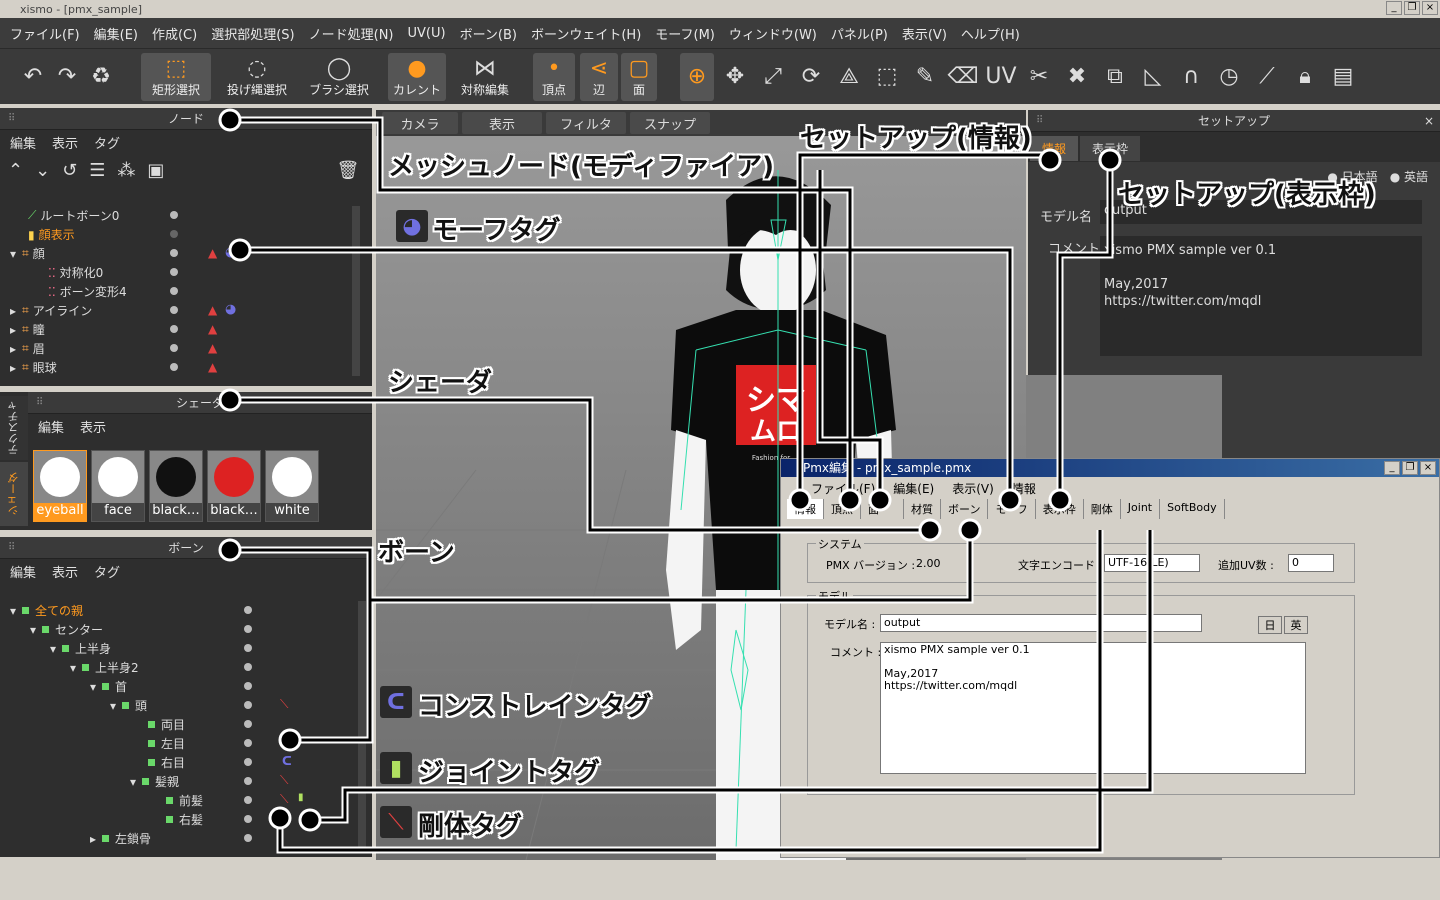  I want to click on annotation-mesh-node: メッシュノード(モディファイア), so click(581, 167).